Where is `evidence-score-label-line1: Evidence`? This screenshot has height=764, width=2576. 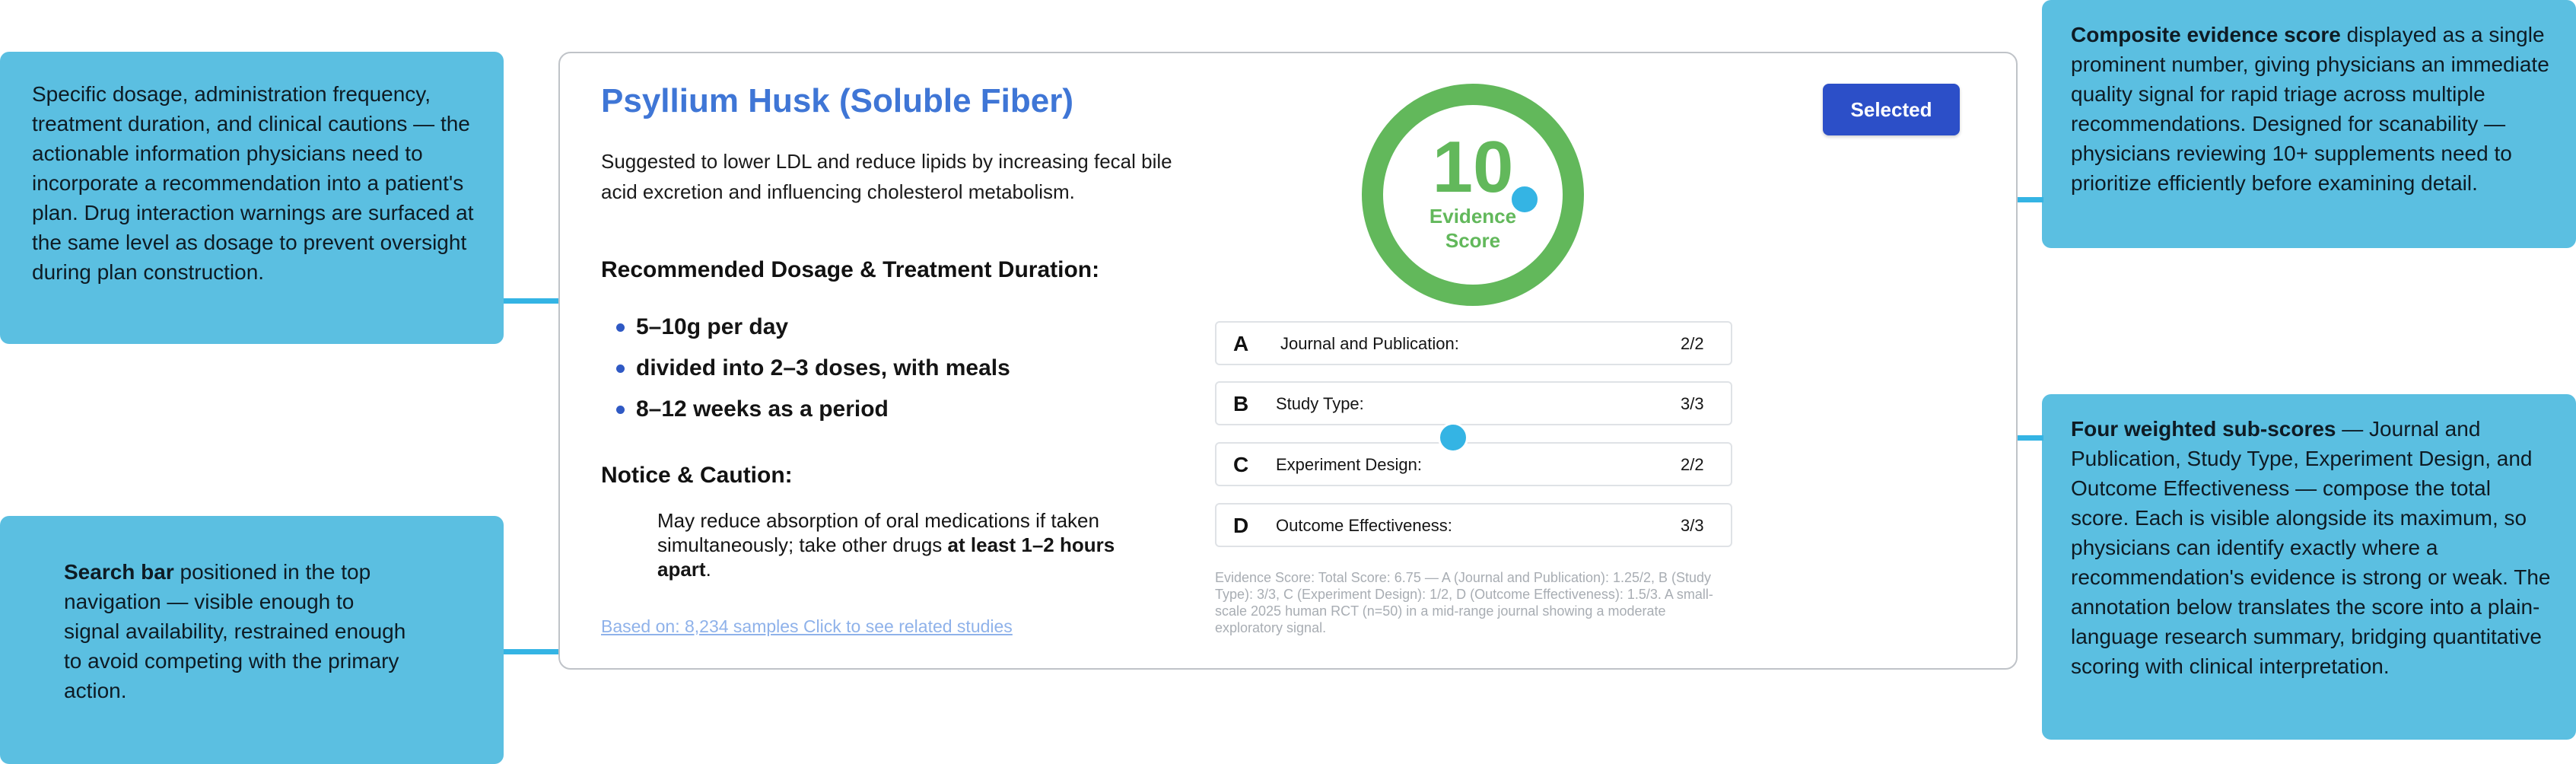 evidence-score-label-line1: Evidence is located at coordinates (1473, 216).